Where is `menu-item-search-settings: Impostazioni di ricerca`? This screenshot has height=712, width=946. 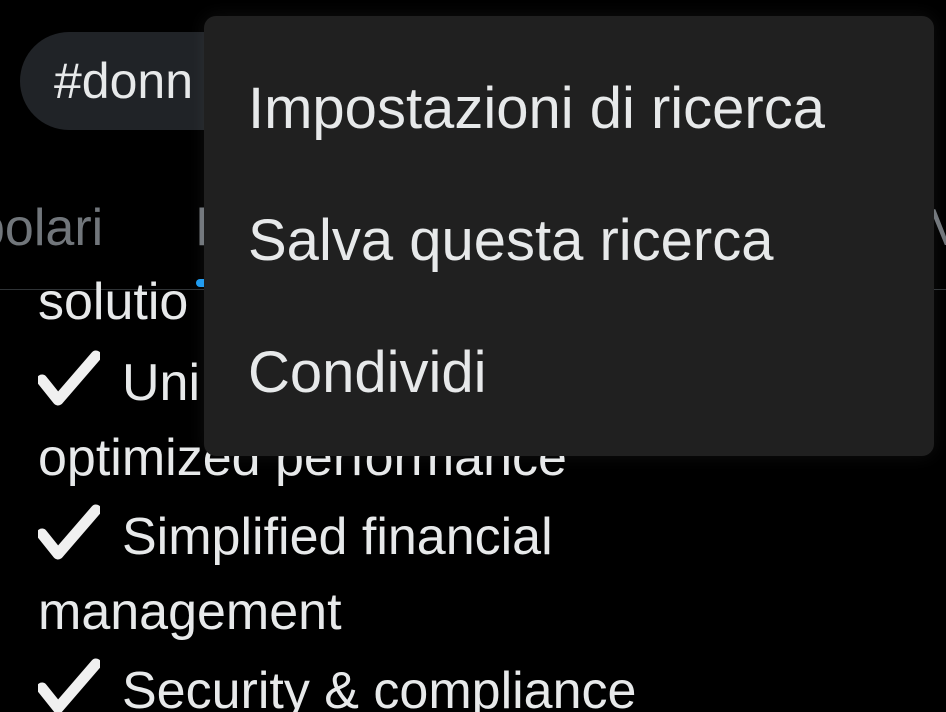
menu-item-search-settings: Impostazioni di ricerca is located at coordinates (569, 108).